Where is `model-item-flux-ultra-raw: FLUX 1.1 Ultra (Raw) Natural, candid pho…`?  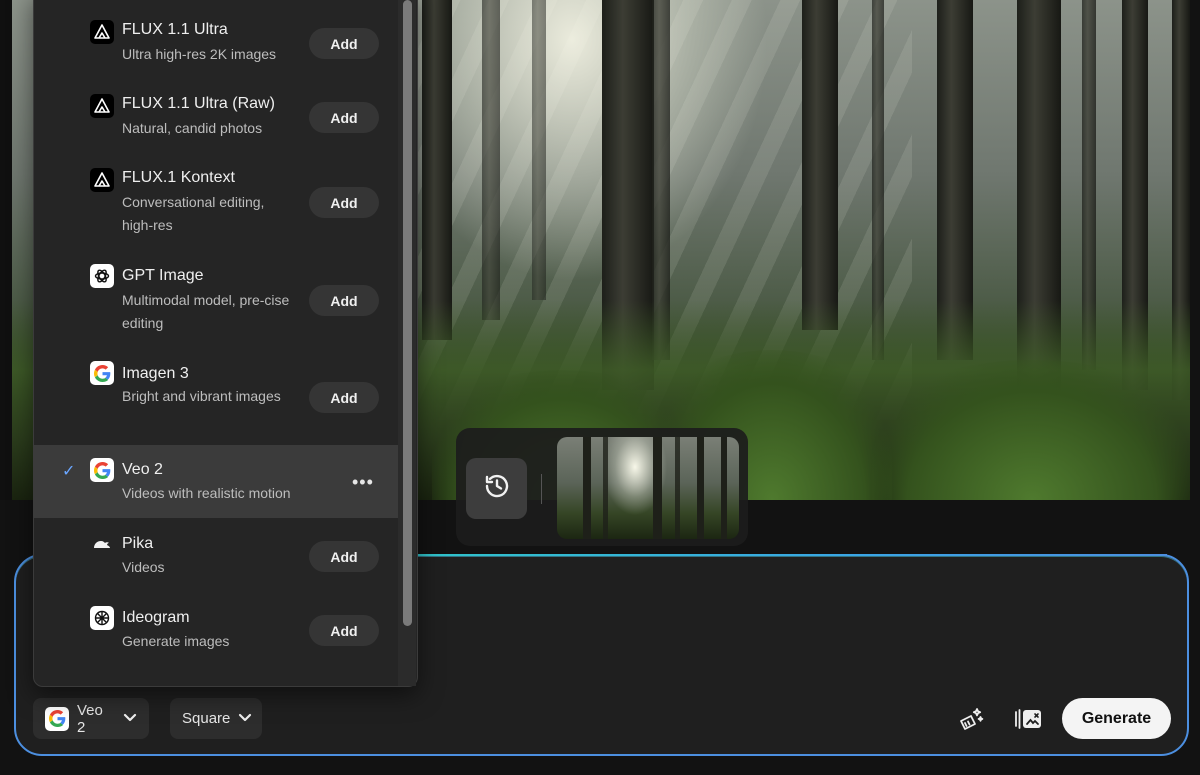 model-item-flux-ultra-raw: FLUX 1.1 Ultra (Raw) Natural, candid pho… is located at coordinates (216, 111).